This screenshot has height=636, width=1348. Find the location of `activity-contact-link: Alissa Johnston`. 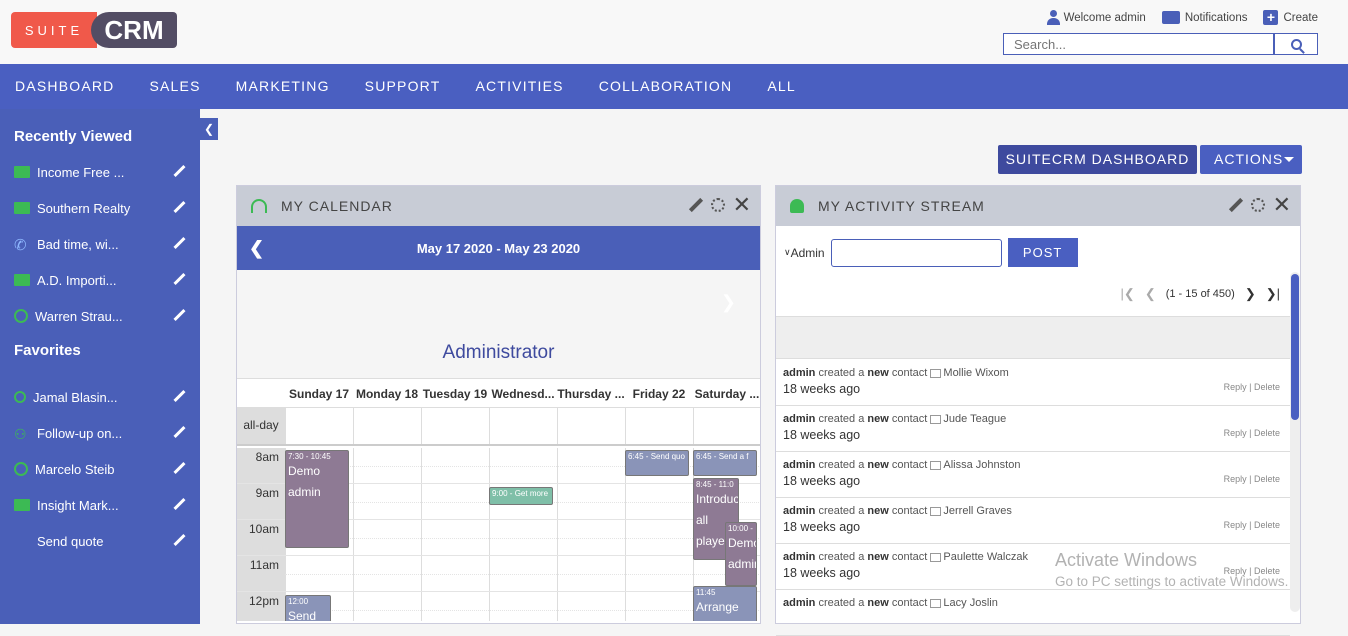

activity-contact-link: Alissa Johnston is located at coordinates (981, 465).